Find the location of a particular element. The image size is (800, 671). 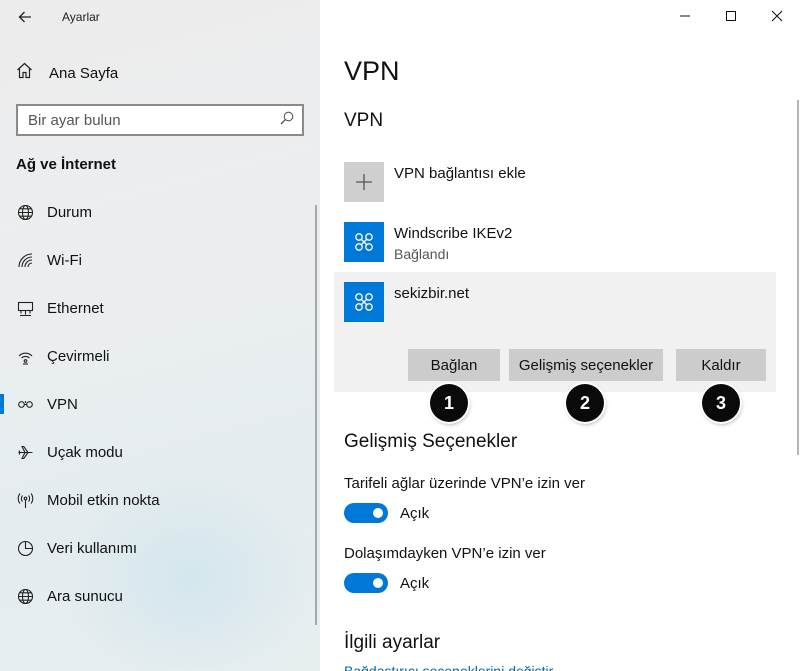

related-settings-title: İlgili ayarlar is located at coordinates (392, 642).